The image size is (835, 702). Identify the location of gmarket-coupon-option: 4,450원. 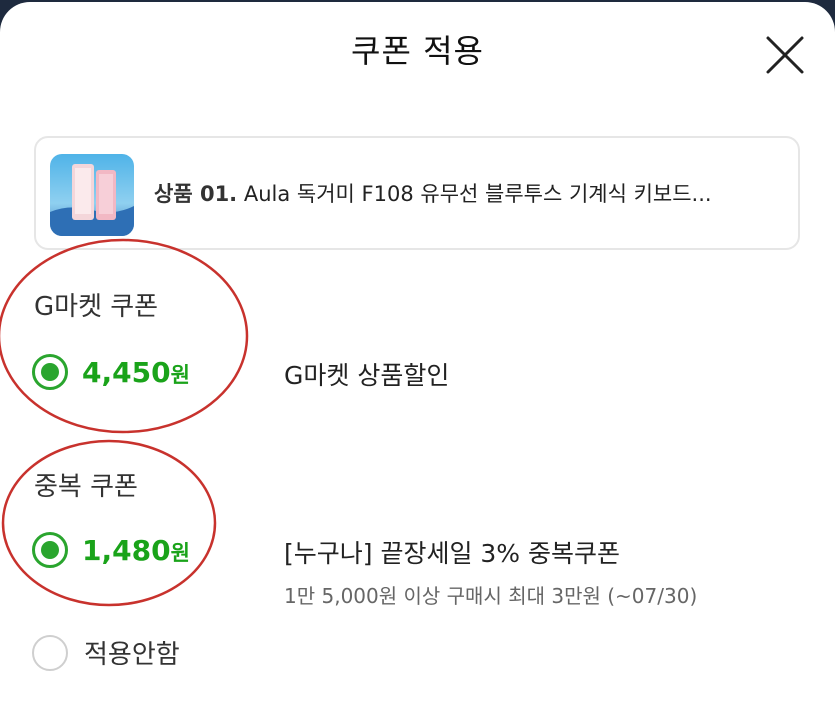
(111, 372).